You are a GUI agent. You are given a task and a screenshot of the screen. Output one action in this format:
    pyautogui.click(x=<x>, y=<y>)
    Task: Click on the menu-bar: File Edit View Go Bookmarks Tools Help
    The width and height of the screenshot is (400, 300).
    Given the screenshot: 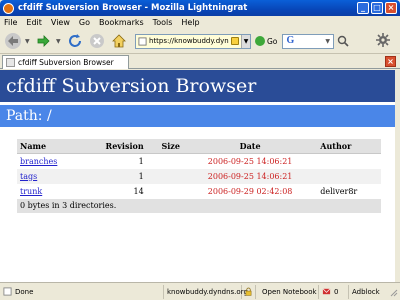 What is the action you would take?
    pyautogui.click(x=200, y=22)
    